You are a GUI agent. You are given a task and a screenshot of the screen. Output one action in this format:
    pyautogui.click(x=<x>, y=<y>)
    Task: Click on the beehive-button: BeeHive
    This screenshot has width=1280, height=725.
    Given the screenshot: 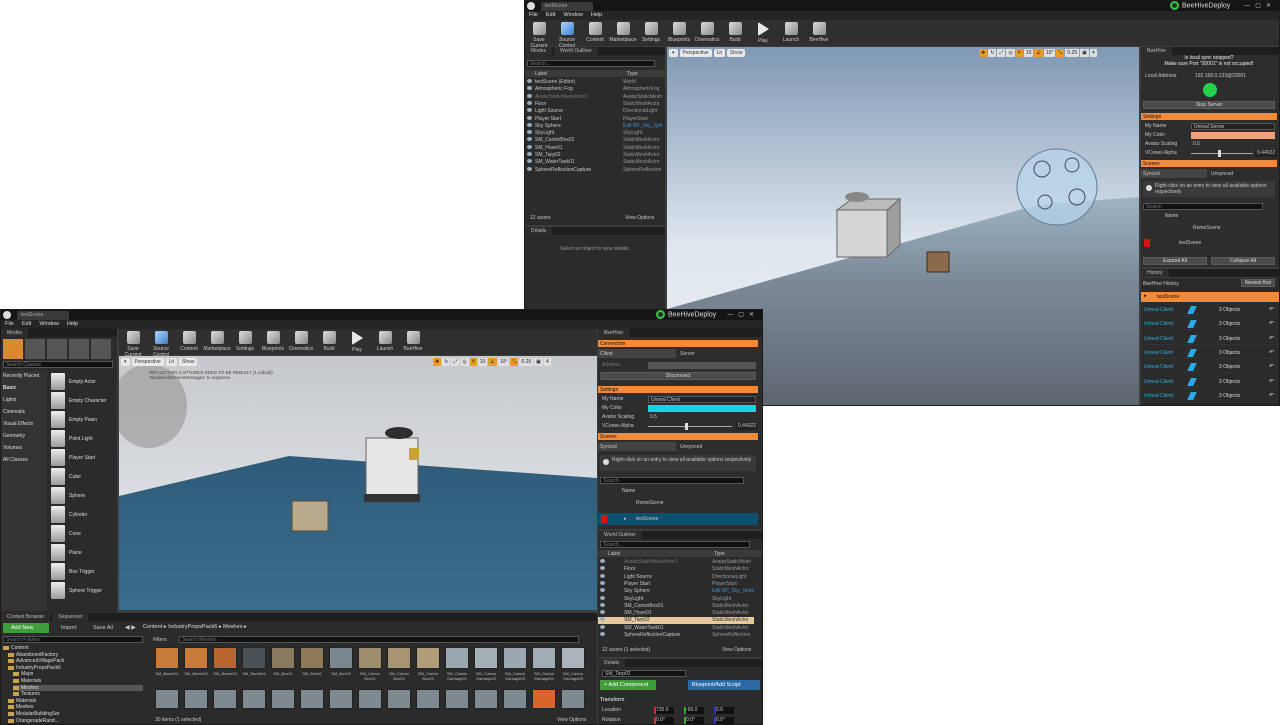 What is the action you would take?
    pyautogui.click(x=413, y=342)
    